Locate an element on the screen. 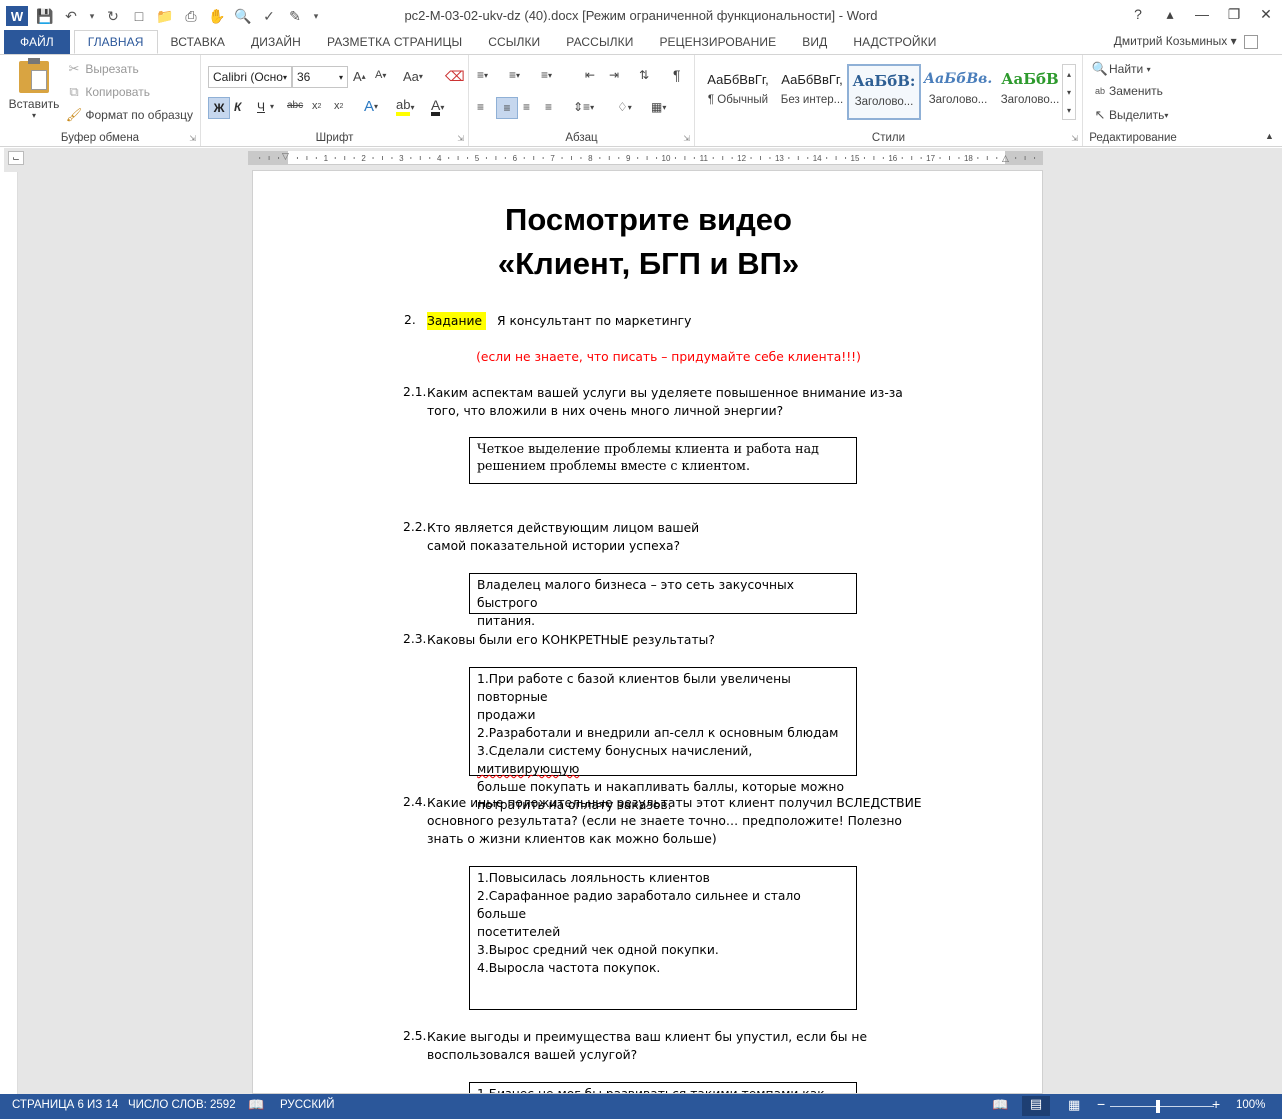  read-mode-icon: 📖 is located at coordinates (1000, 1105).